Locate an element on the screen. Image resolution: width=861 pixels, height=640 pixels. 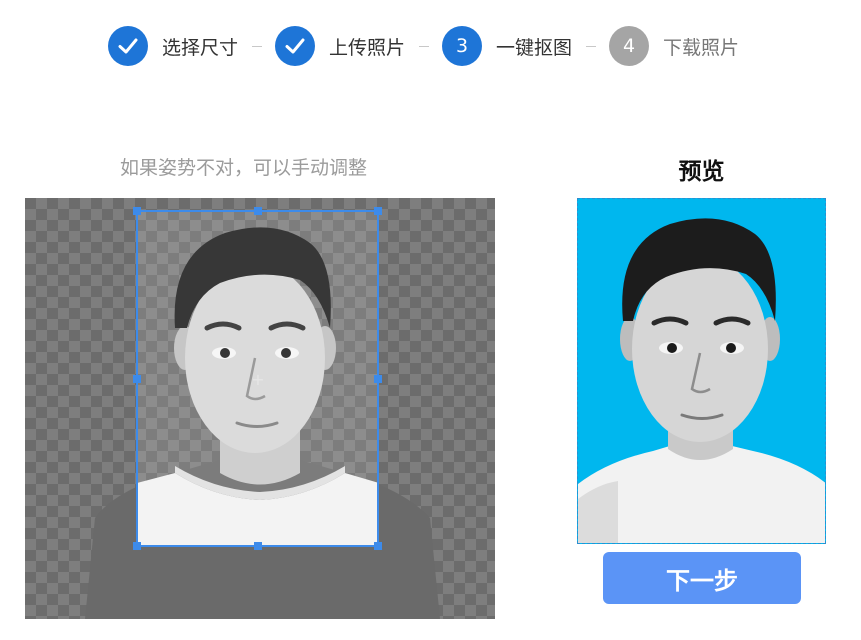
step-download: 4 下载照片 is located at coordinates (674, 46).